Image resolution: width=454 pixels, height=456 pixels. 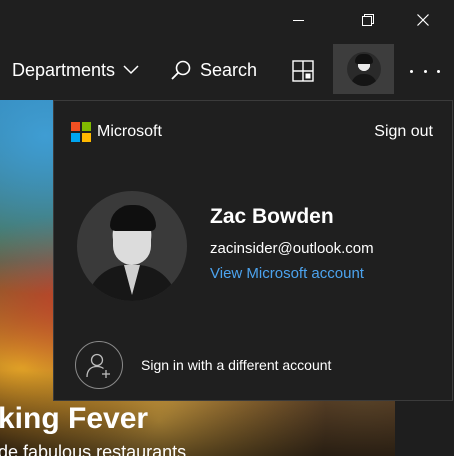 I want to click on avatar, so click(x=363, y=69).